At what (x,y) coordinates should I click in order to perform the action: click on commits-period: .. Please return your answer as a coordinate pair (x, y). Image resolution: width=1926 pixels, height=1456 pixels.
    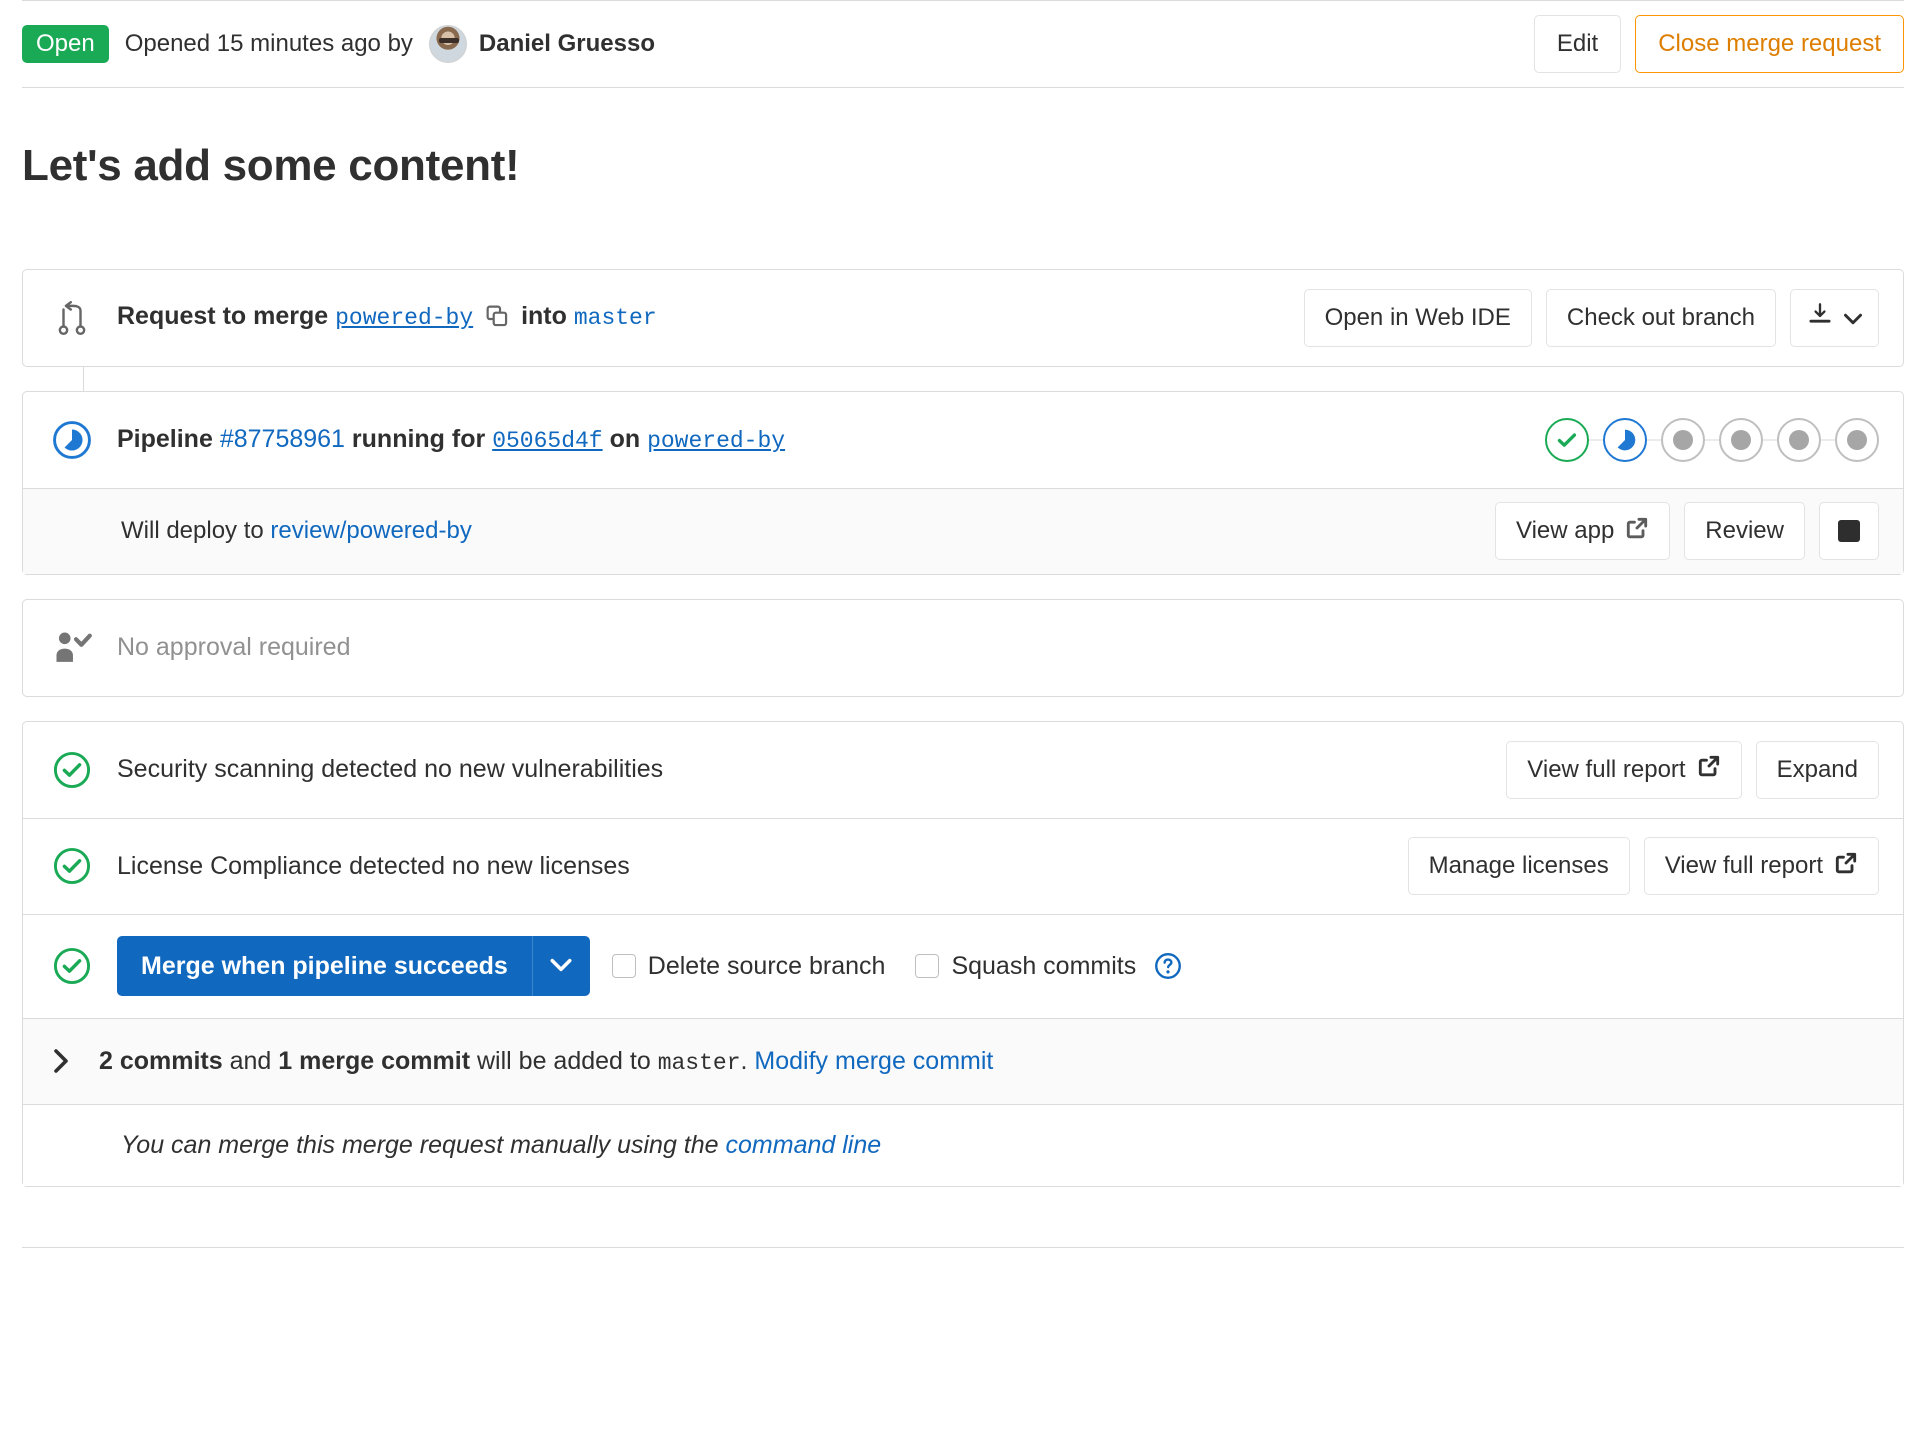
    Looking at the image, I should click on (744, 1060).